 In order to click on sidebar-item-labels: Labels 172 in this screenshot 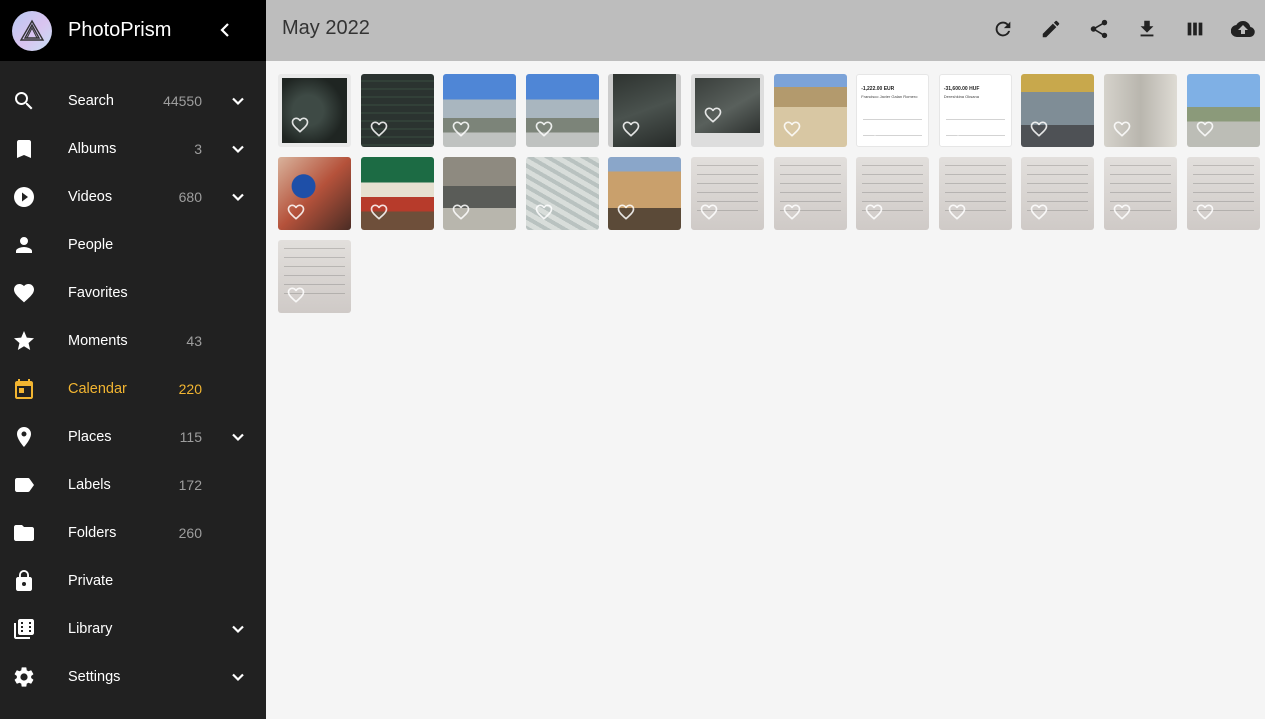, I will do `click(133, 485)`.